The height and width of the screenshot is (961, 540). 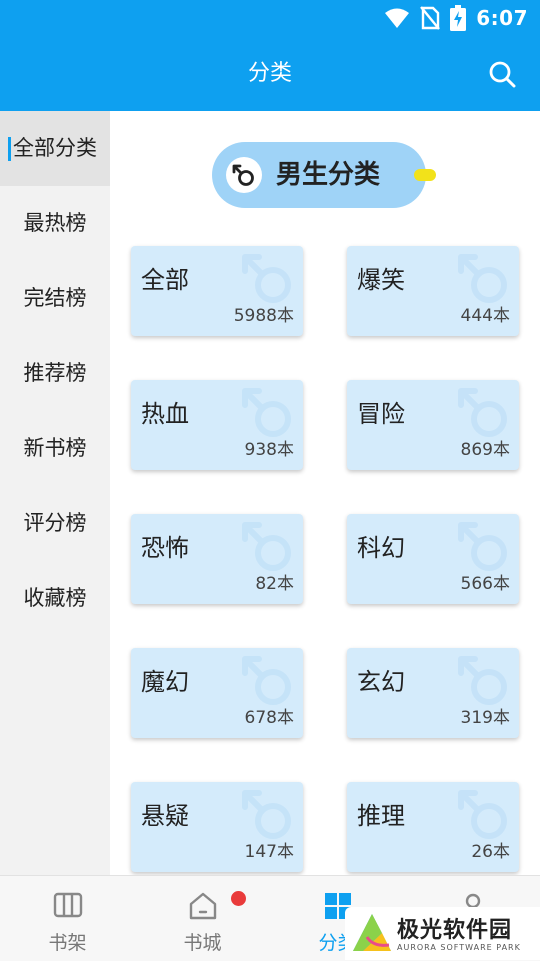 I want to click on no-sim-icon, so click(x=430, y=18).